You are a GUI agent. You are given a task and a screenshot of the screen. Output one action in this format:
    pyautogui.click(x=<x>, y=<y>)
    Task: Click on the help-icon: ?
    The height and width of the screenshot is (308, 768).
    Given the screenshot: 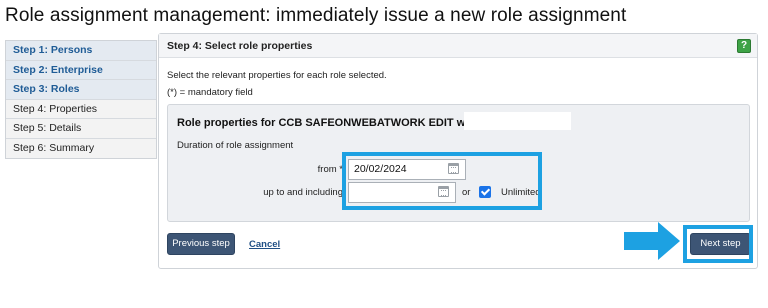 What is the action you would take?
    pyautogui.click(x=744, y=46)
    